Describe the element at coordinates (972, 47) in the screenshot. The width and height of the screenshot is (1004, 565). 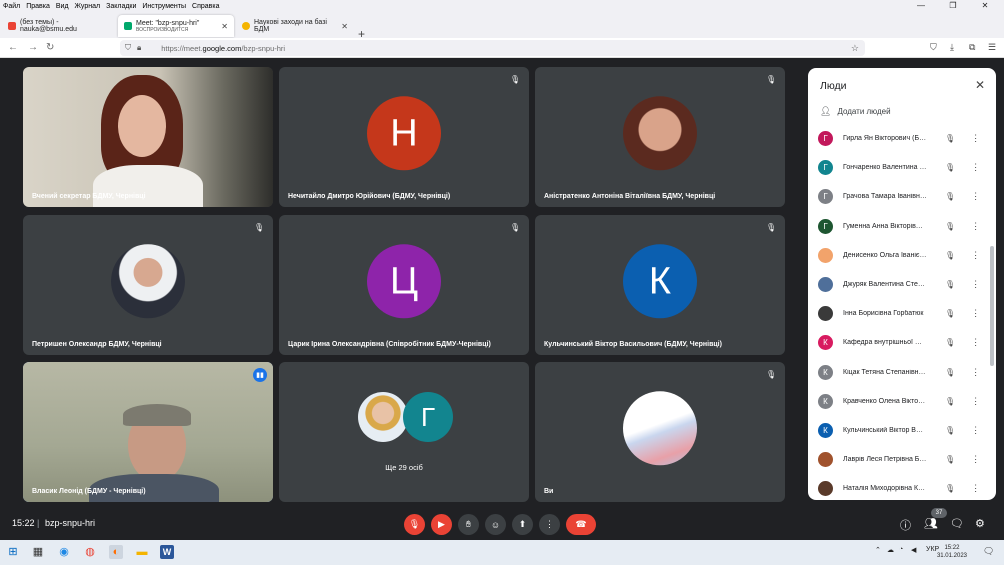
I see `extensions-icon: ⧉` at that location.